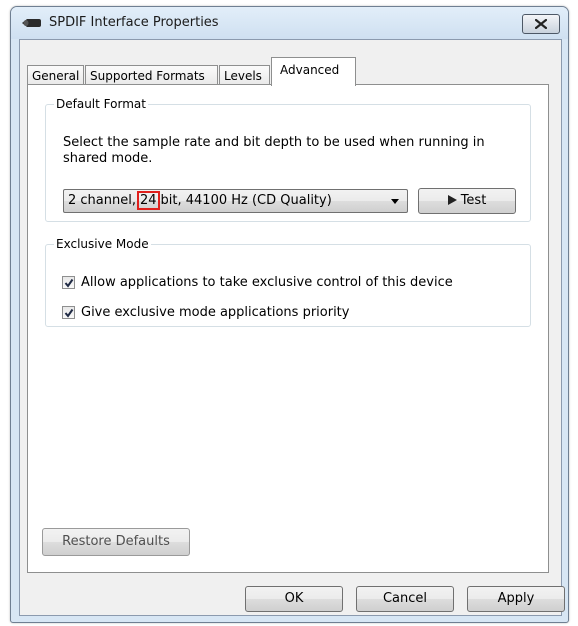 This screenshot has height=626, width=578. What do you see at coordinates (395, 201) in the screenshot?
I see `chevron-down-icon` at bounding box center [395, 201].